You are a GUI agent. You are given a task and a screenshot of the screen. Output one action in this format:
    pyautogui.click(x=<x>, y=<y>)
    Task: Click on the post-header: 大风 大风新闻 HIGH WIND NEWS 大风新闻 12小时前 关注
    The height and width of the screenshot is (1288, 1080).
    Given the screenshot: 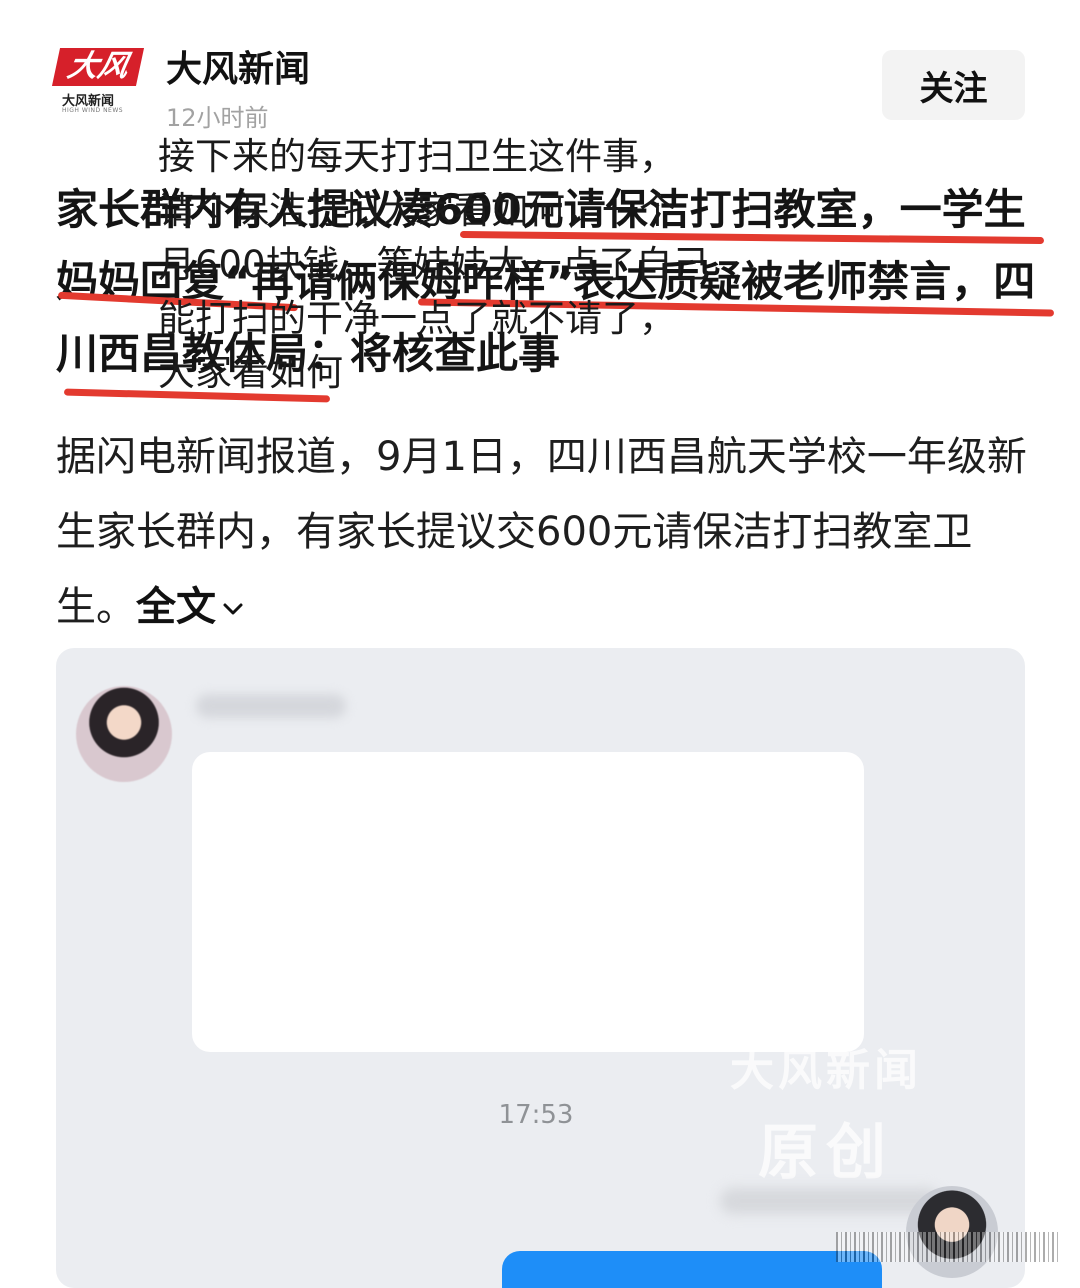 What is the action you would take?
    pyautogui.click(x=540, y=75)
    